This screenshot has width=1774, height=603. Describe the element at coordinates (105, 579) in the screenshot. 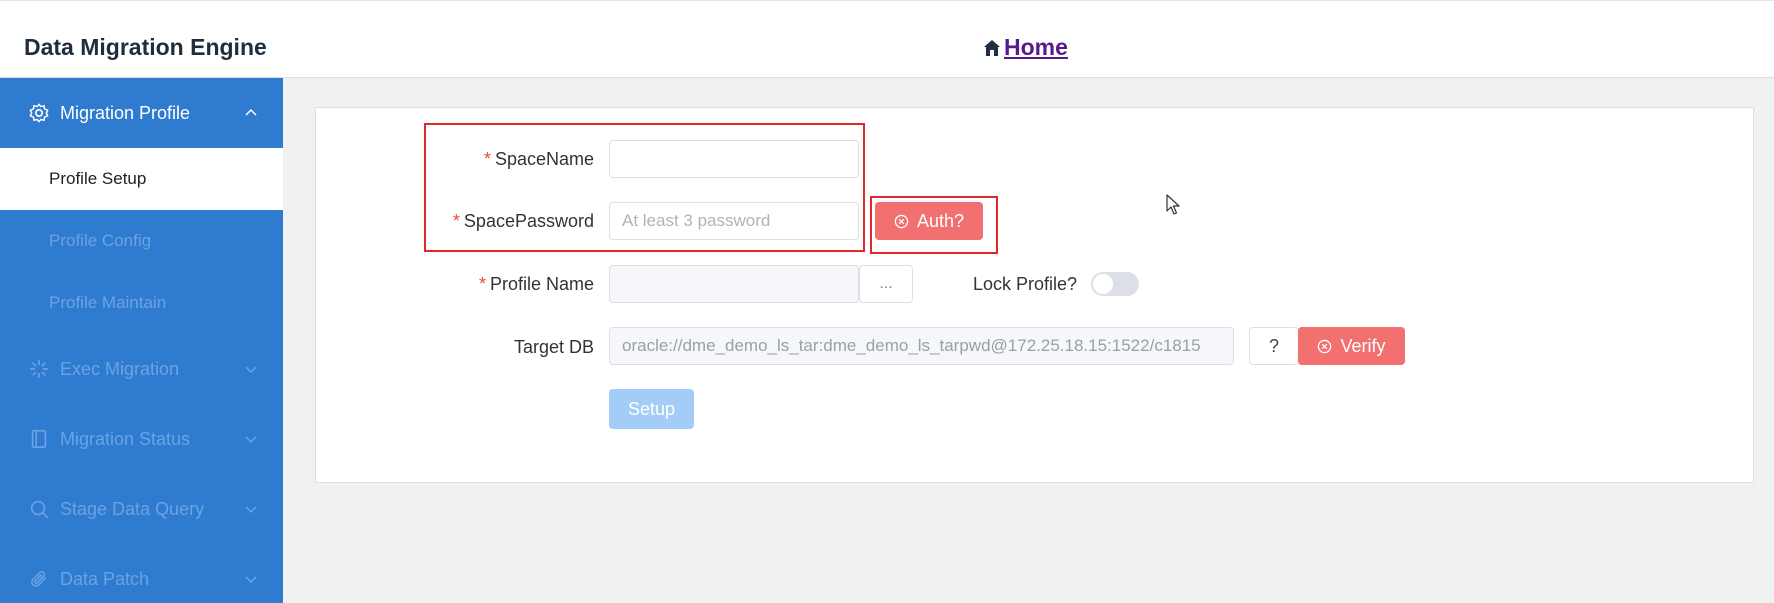

I see `sidebar-group-label: Data Patch` at that location.